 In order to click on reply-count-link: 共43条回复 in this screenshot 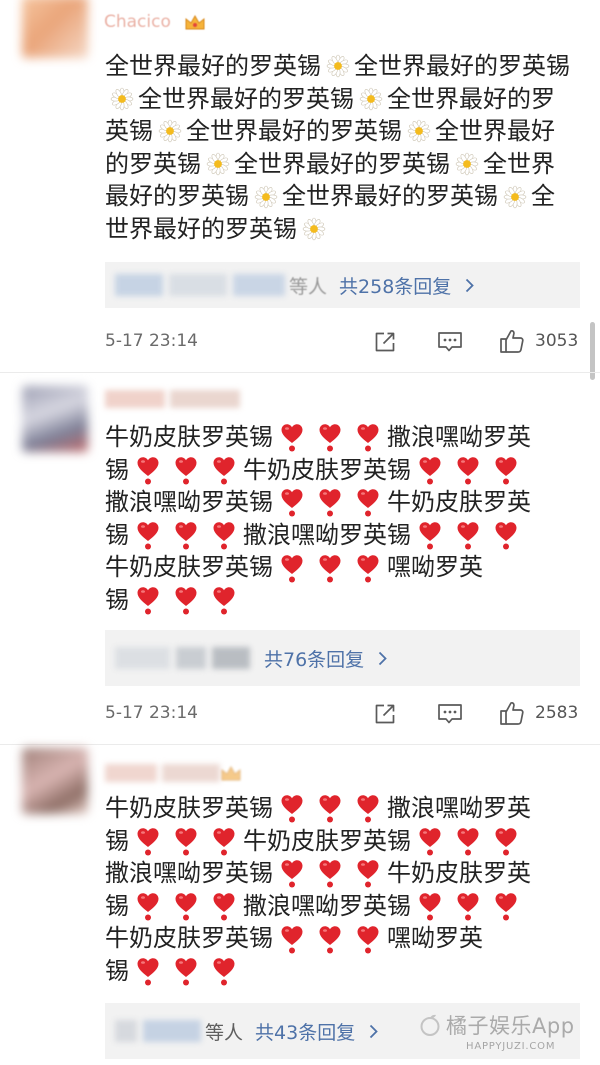, I will do `click(305, 1031)`.